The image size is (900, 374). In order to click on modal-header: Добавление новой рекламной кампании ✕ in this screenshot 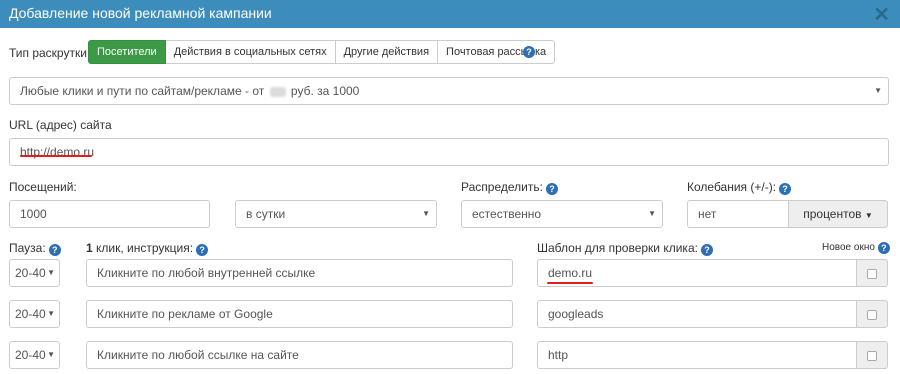, I will do `click(450, 14)`.